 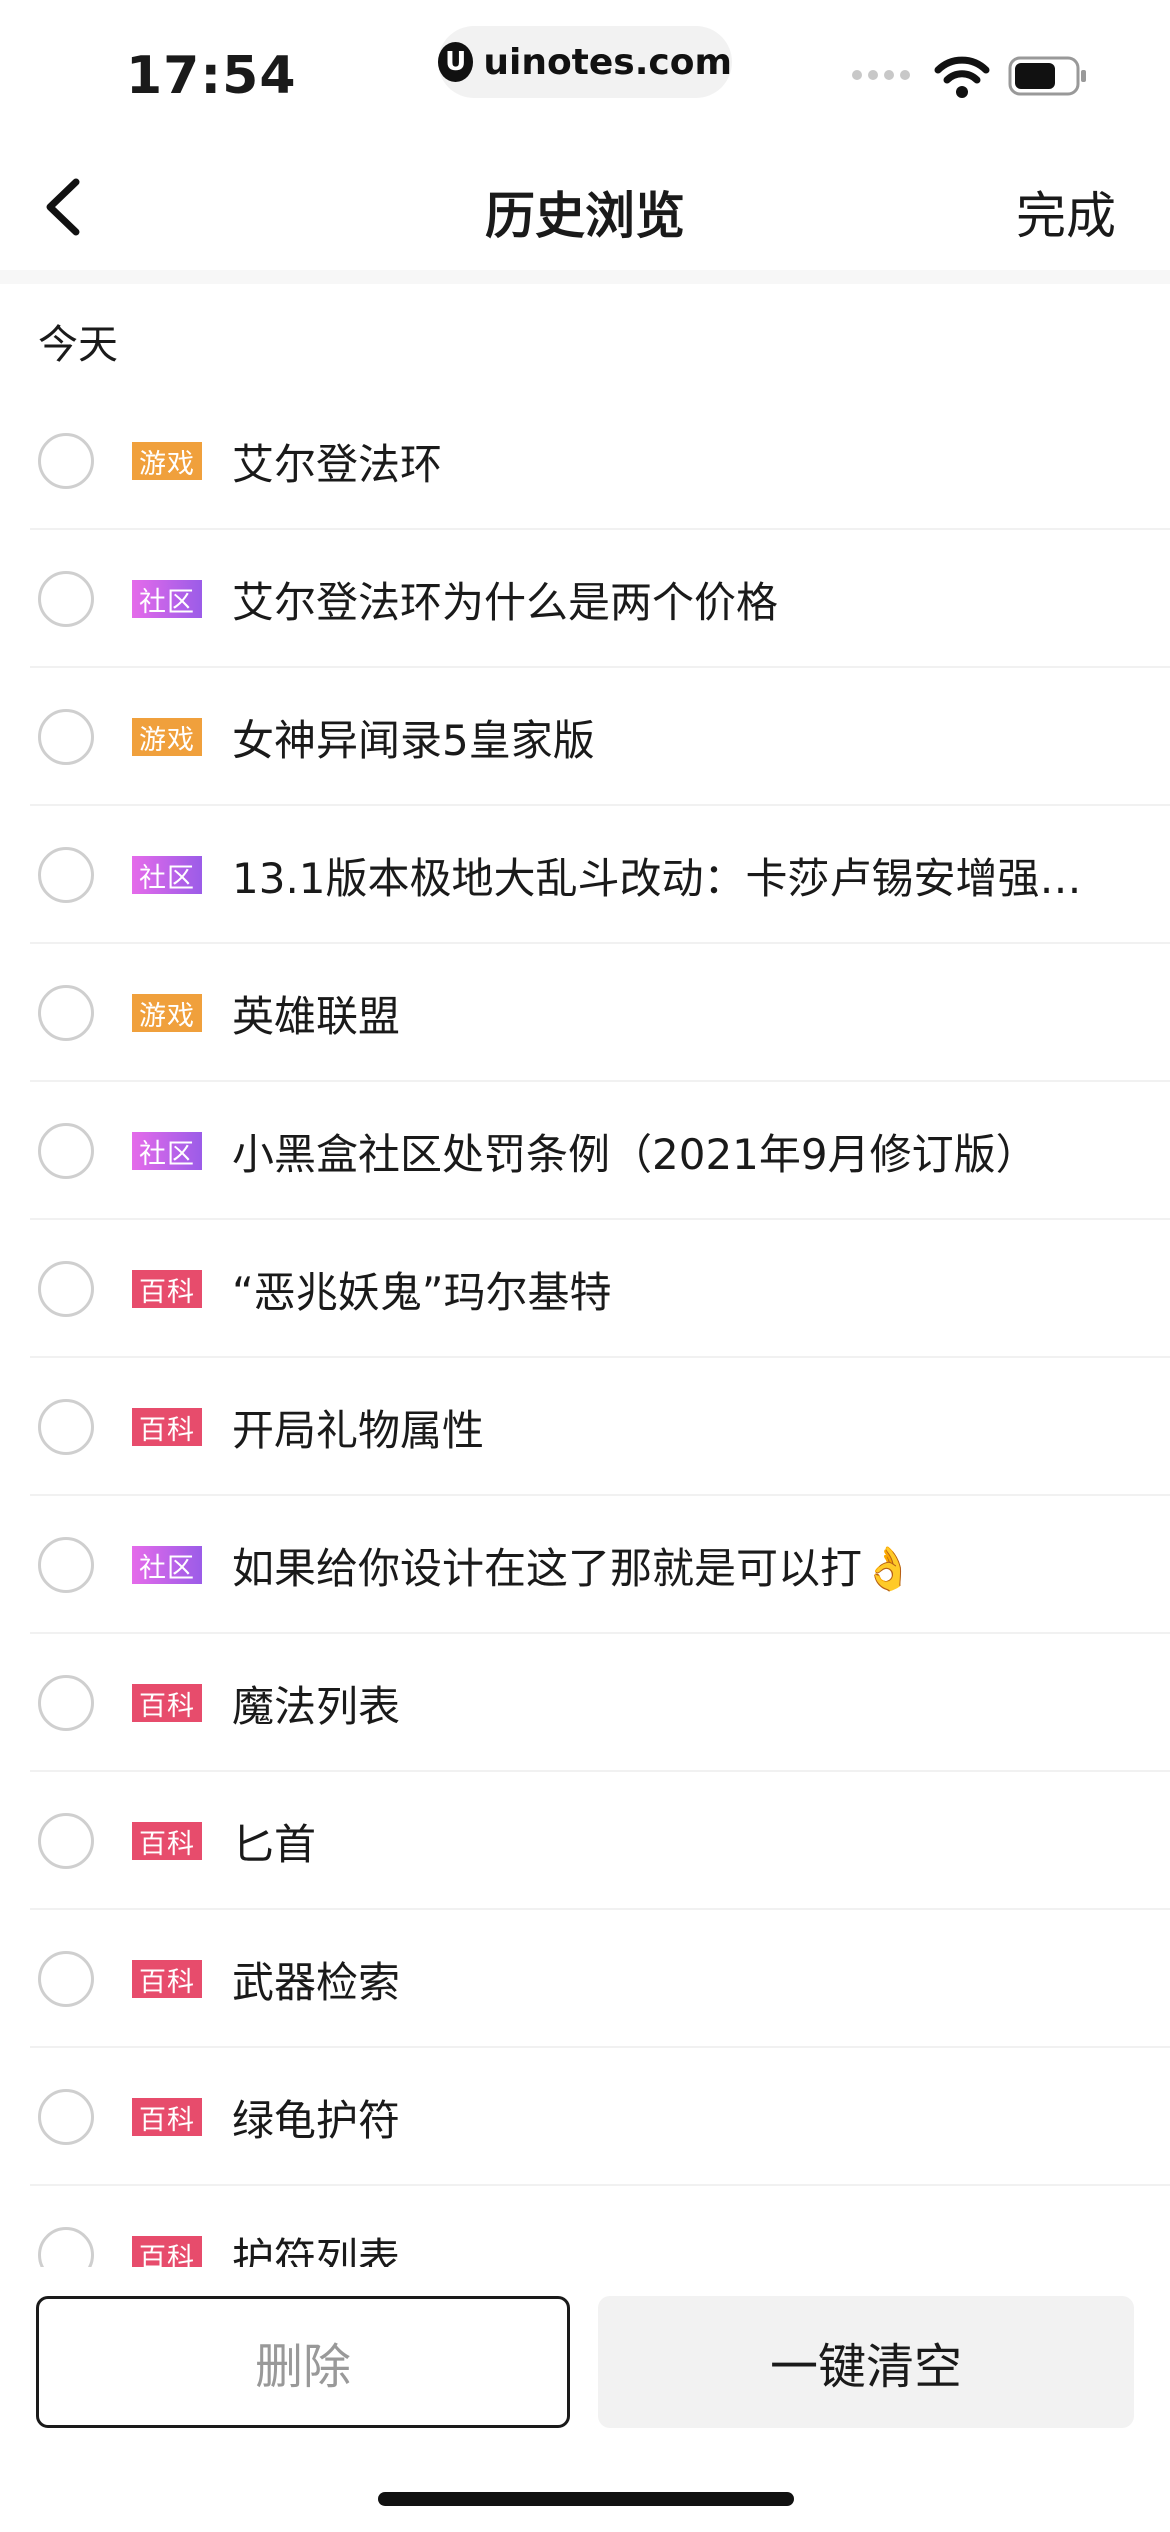 I want to click on clear-all-button: 一键清空, so click(x=866, y=2362).